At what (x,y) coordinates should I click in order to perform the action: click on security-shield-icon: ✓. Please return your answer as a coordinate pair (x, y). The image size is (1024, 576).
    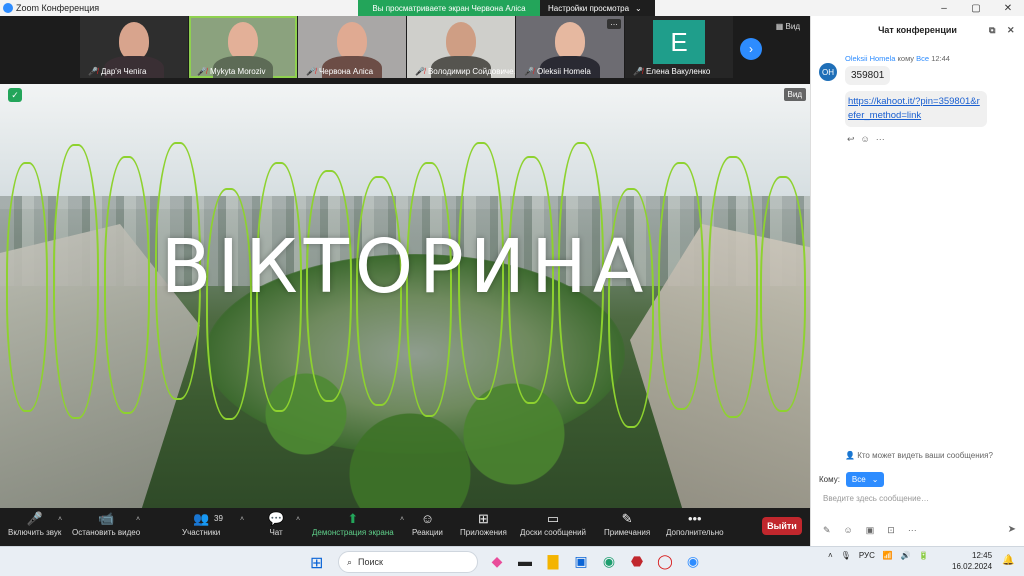
    Looking at the image, I should click on (15, 95).